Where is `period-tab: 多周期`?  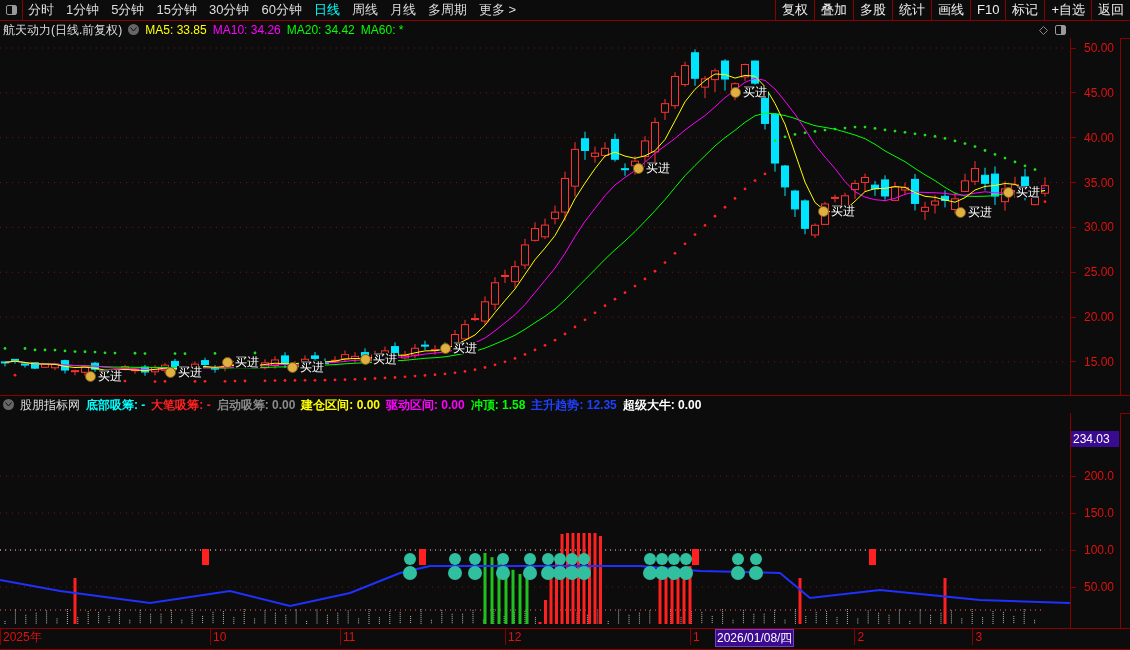 period-tab: 多周期 is located at coordinates (447, 10).